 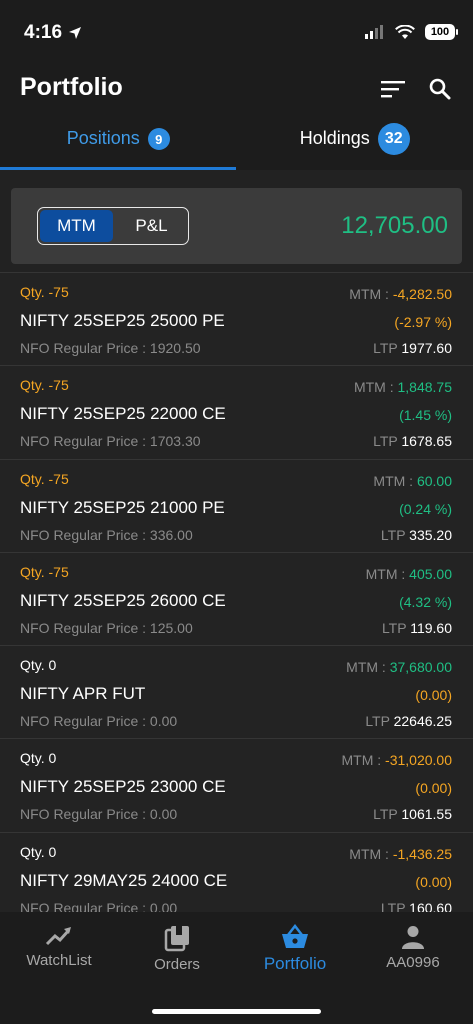 I want to click on mtm-pnl-toggle: MTM P&L, so click(x=113, y=226).